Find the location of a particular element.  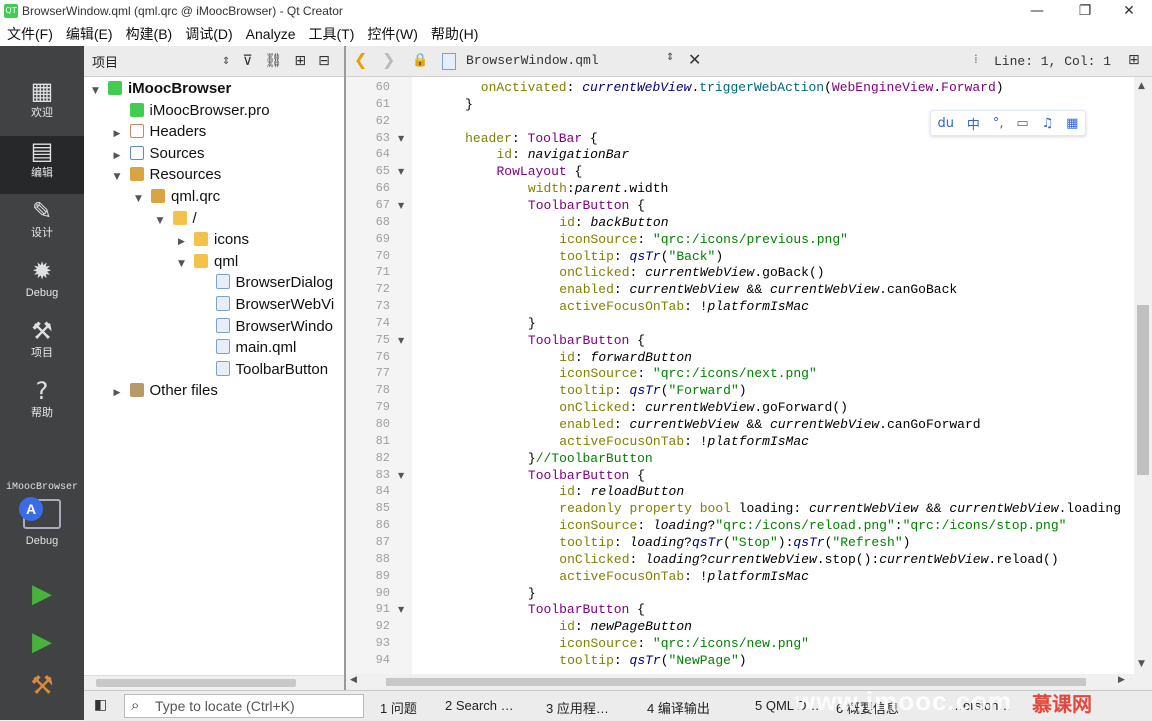

debug-run-button: ▶ is located at coordinates (42, 642).